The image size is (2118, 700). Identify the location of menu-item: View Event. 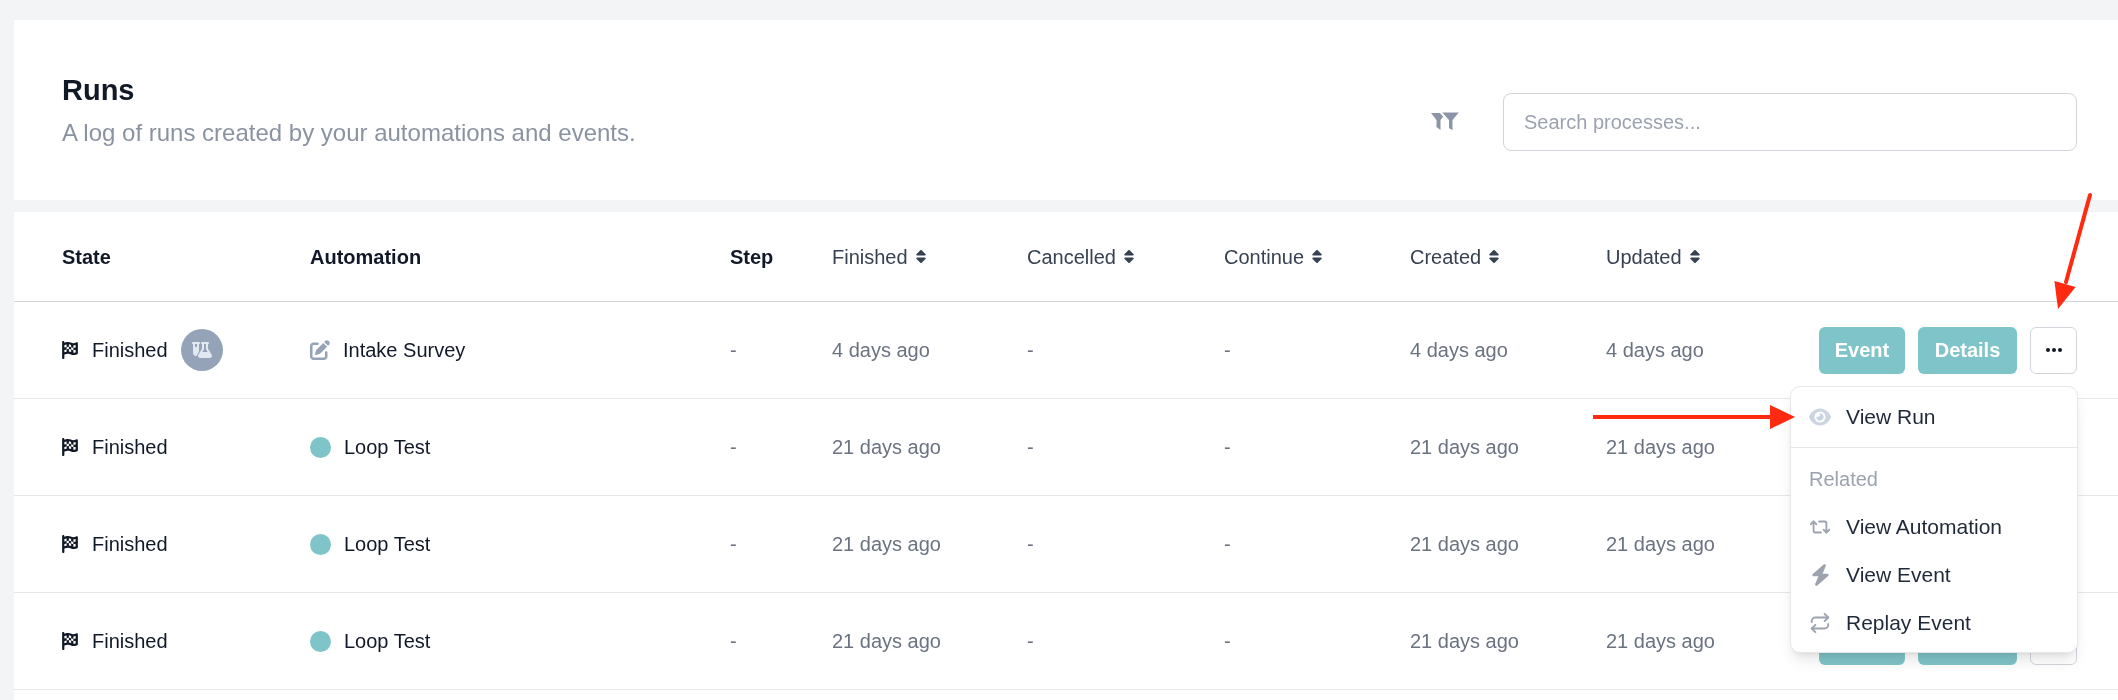
(1934, 575).